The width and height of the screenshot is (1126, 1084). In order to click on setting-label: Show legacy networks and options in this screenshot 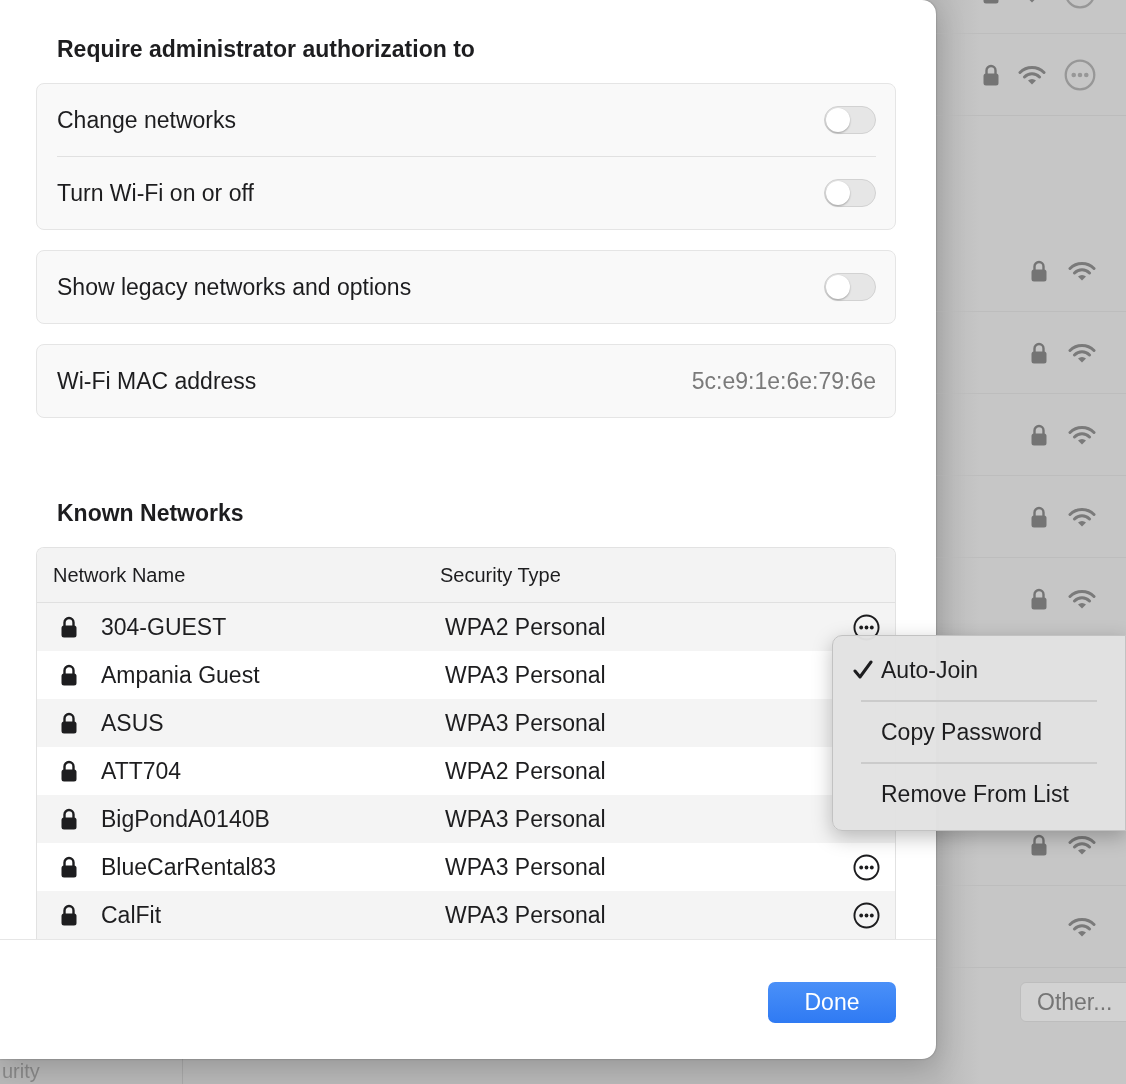, I will do `click(234, 287)`.